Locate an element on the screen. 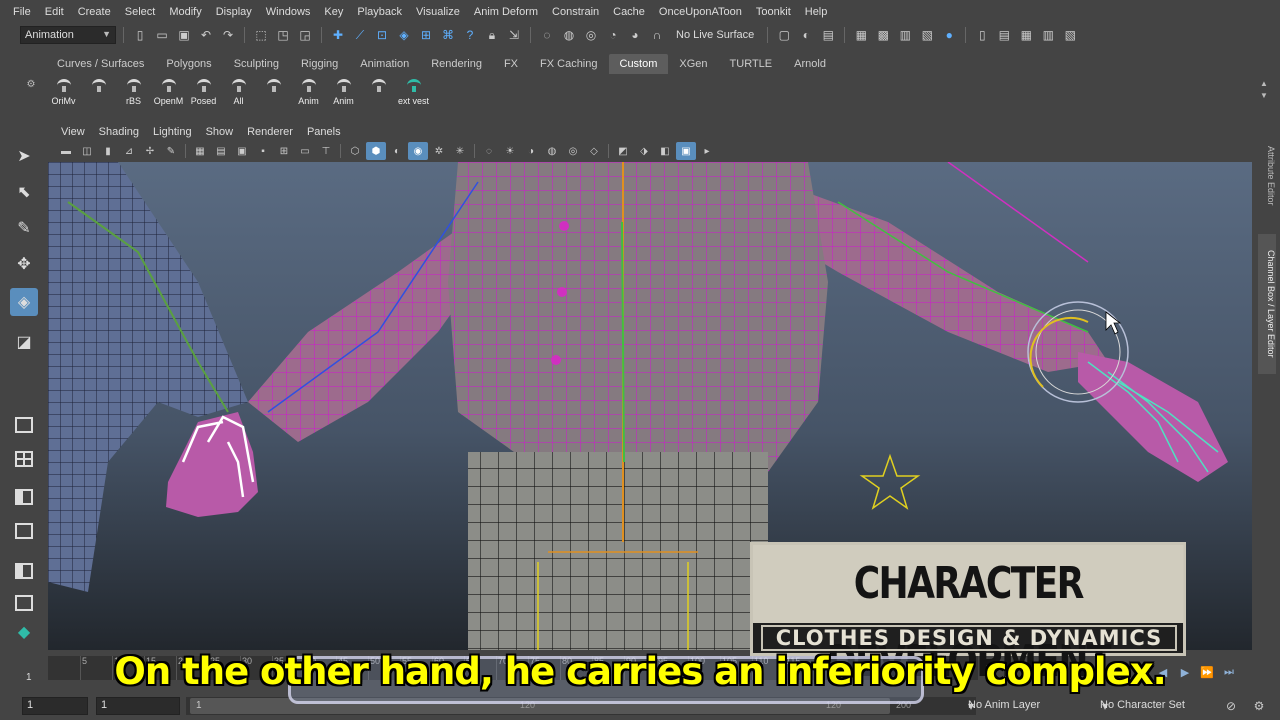  hypershade-icon: ● is located at coordinates (949, 35).